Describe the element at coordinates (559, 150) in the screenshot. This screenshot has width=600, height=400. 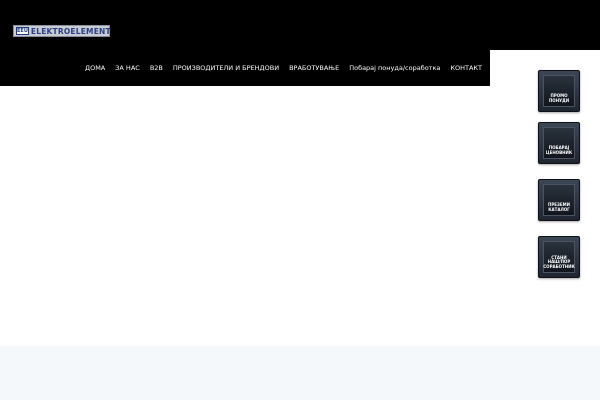
I see `side-button-label: ПОБАРАЈ ЦЕНОВНИК` at that location.